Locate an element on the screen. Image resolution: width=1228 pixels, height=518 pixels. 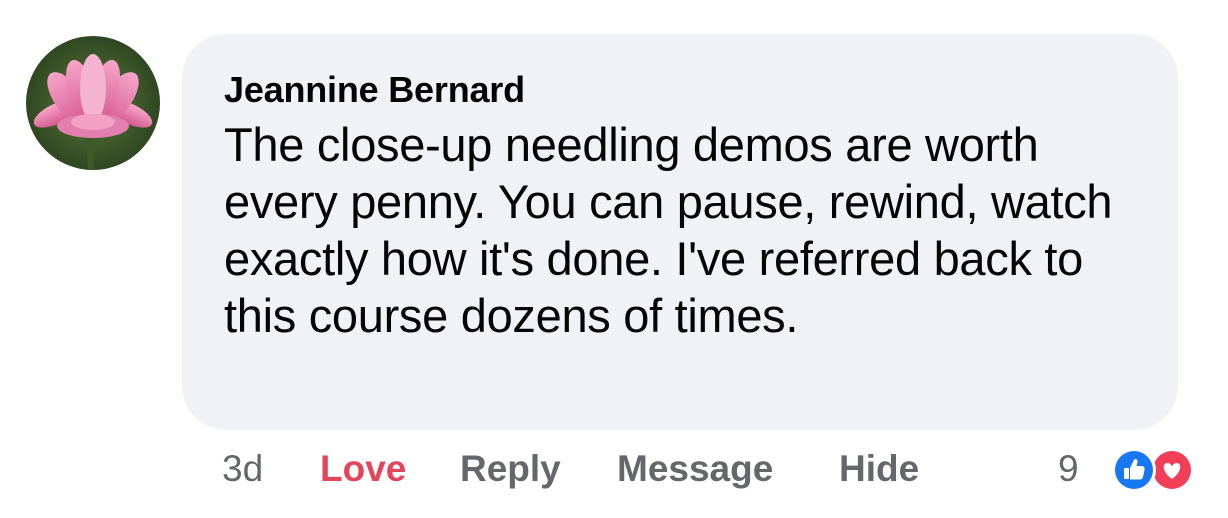
reply-button: Reply is located at coordinates (510, 469).